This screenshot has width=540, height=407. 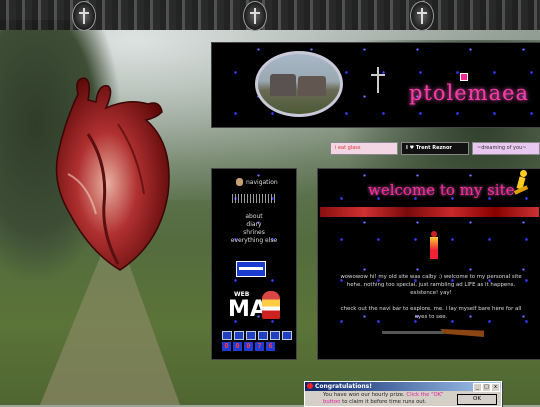 What do you see at coordinates (310, 386) in the screenshot?
I see `popup-icon` at bounding box center [310, 386].